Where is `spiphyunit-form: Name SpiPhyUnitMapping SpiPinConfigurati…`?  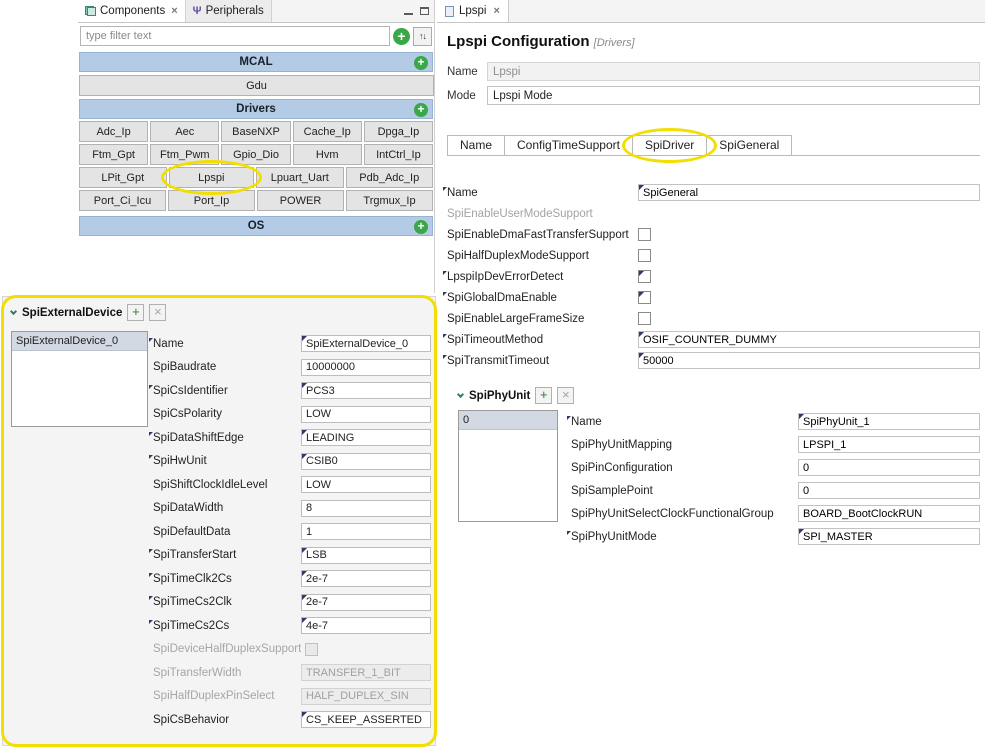
spiphyunit-form: Name SpiPhyUnitMapping SpiPinConfigurati… is located at coordinates (773, 479).